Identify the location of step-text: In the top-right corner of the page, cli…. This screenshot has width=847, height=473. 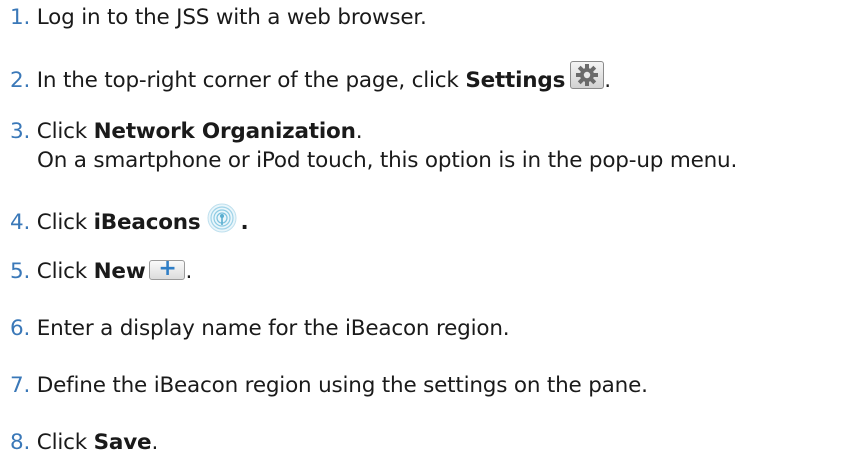
(251, 80).